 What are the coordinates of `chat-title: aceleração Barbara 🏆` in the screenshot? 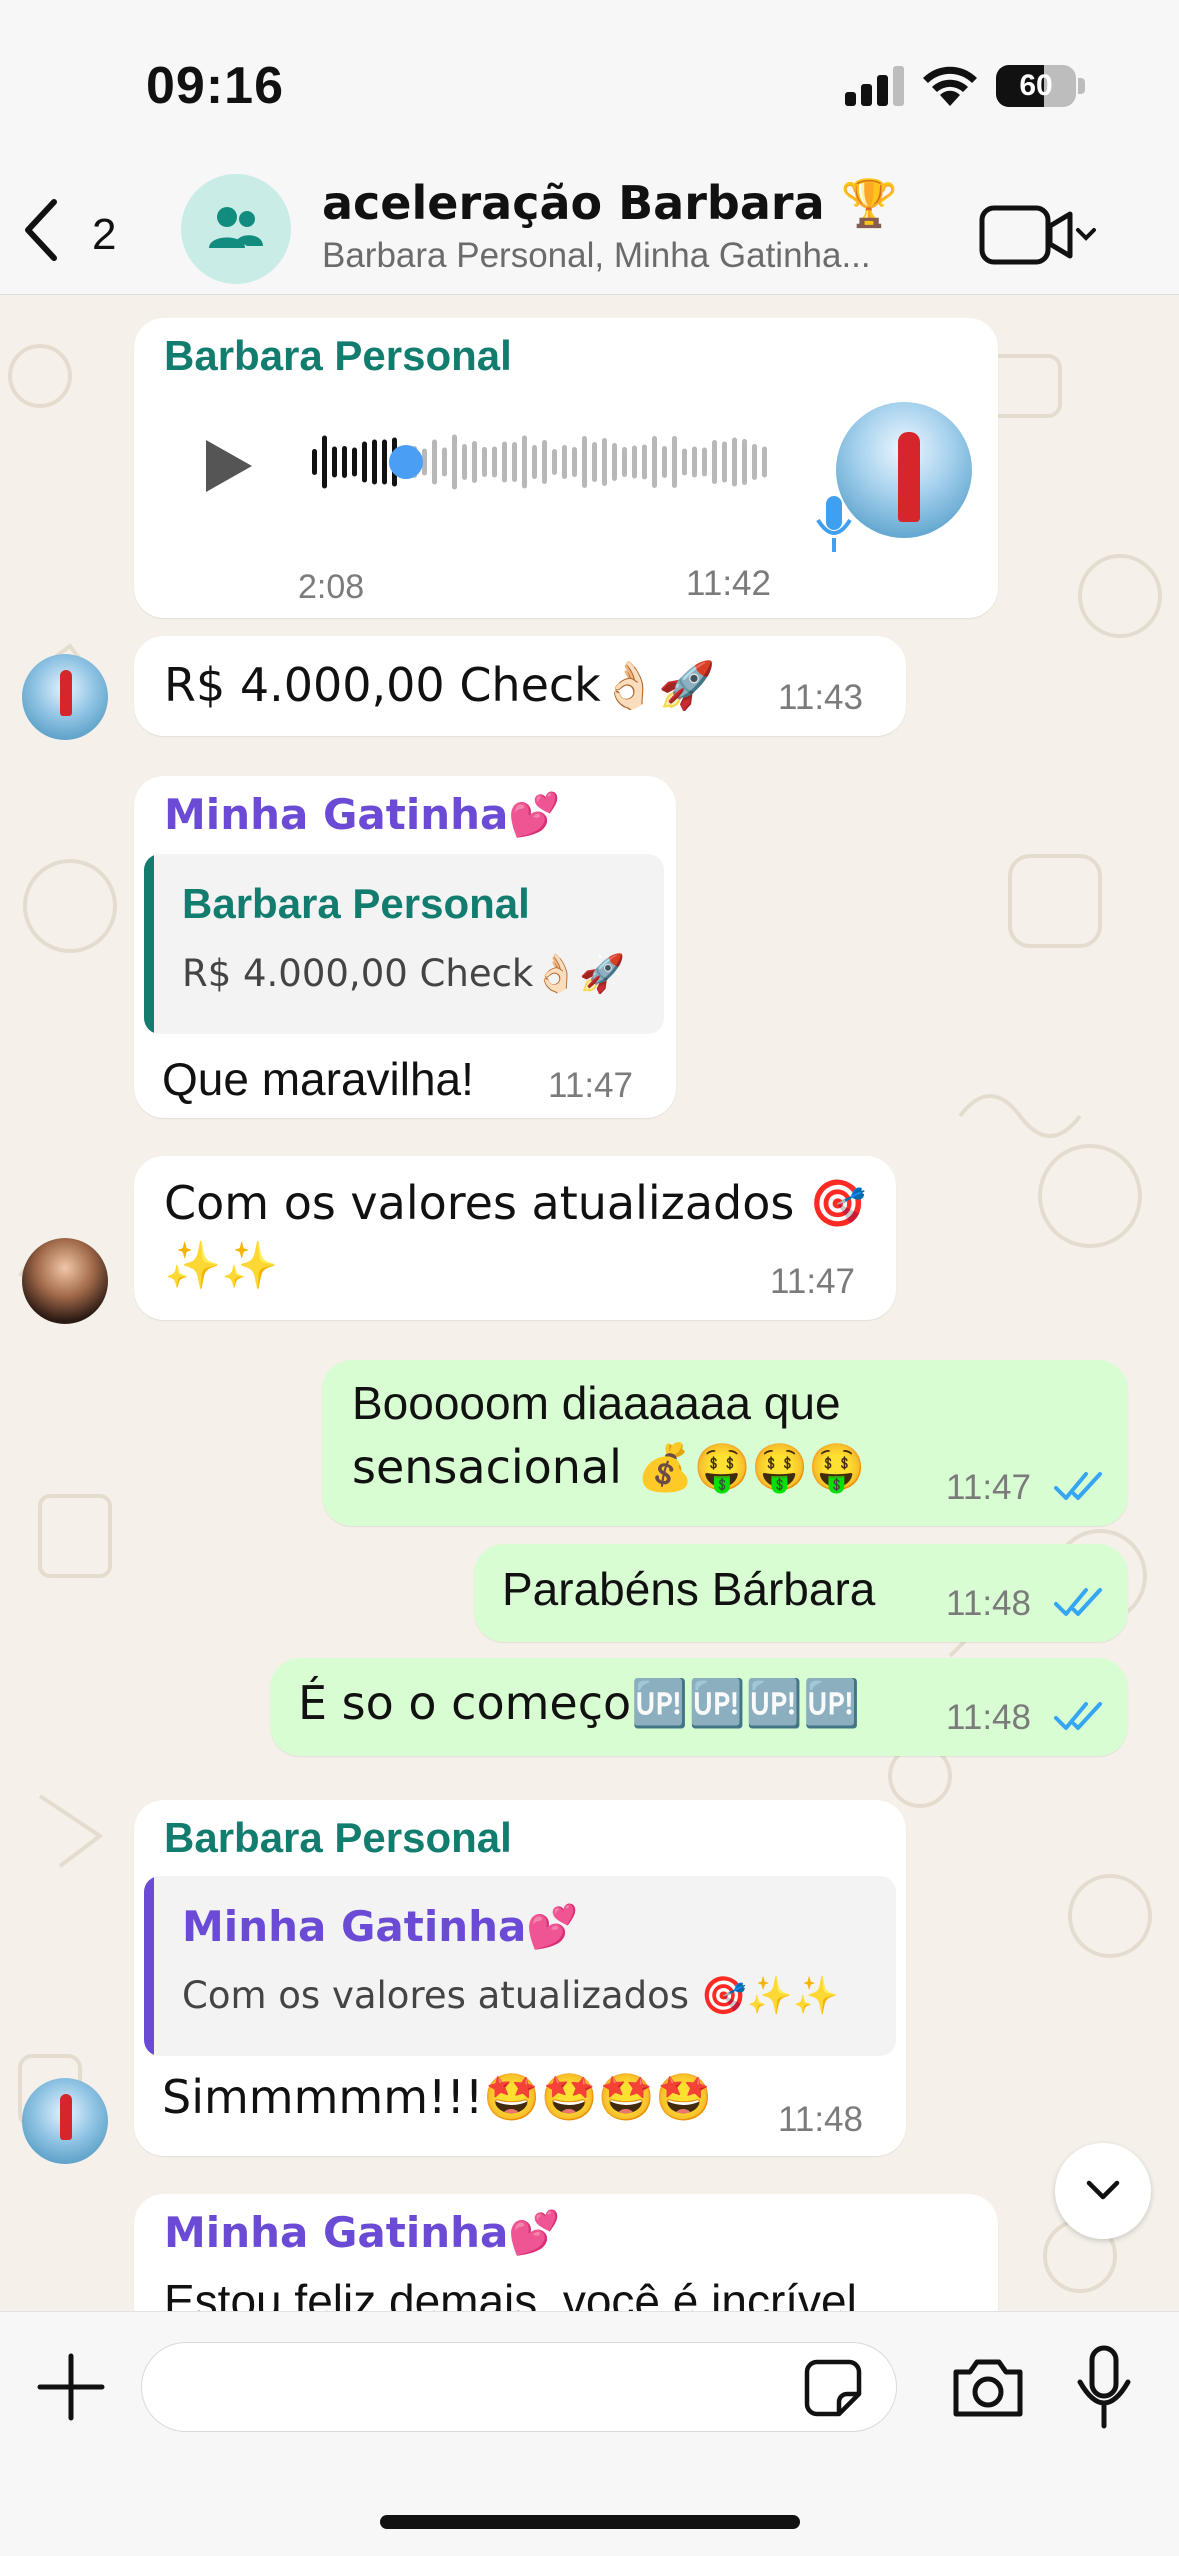 It's located at (610, 203).